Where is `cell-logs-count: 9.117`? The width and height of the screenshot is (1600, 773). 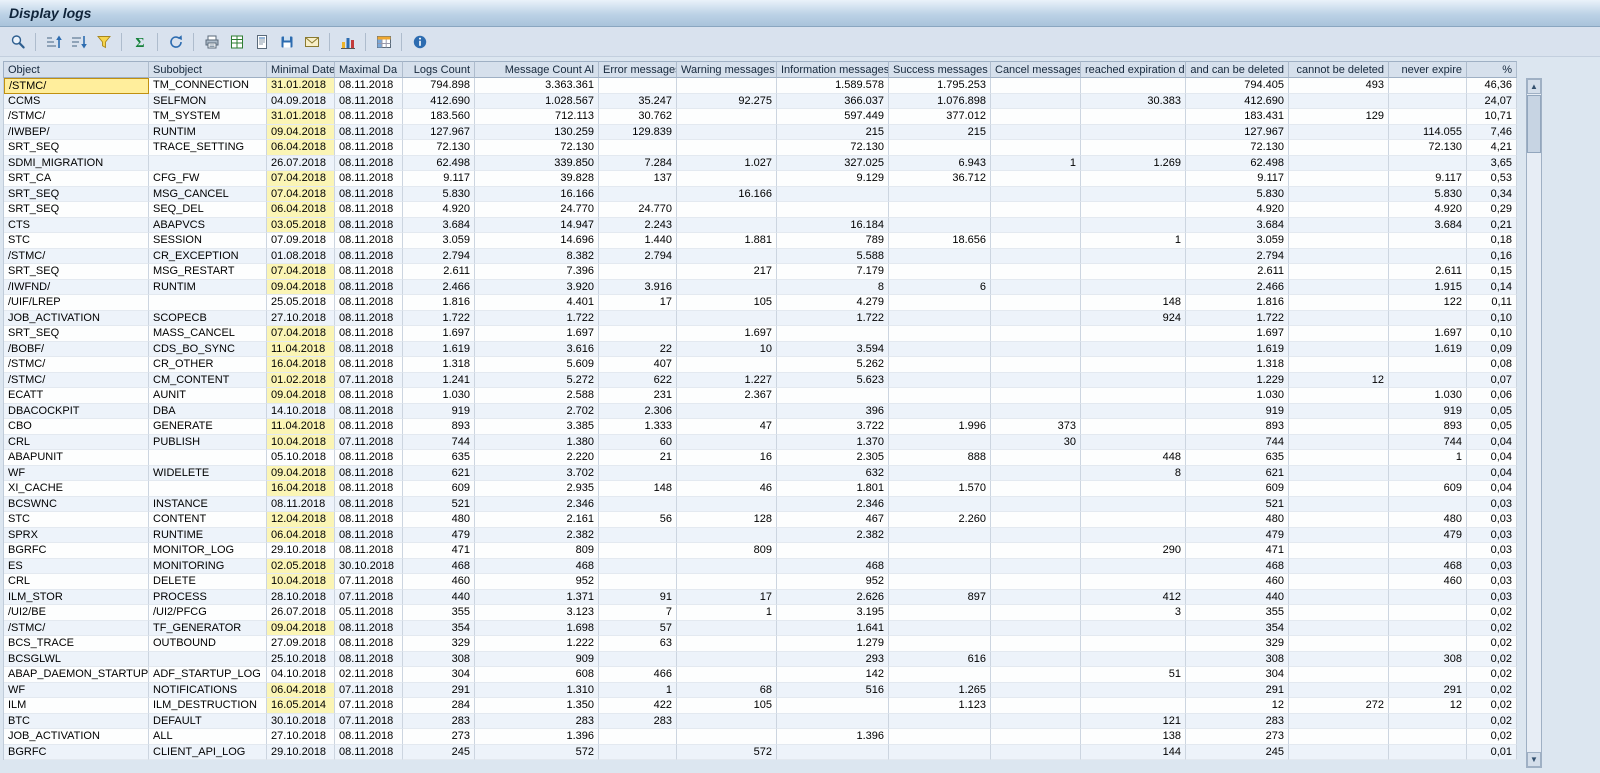 cell-logs-count: 9.117 is located at coordinates (439, 179).